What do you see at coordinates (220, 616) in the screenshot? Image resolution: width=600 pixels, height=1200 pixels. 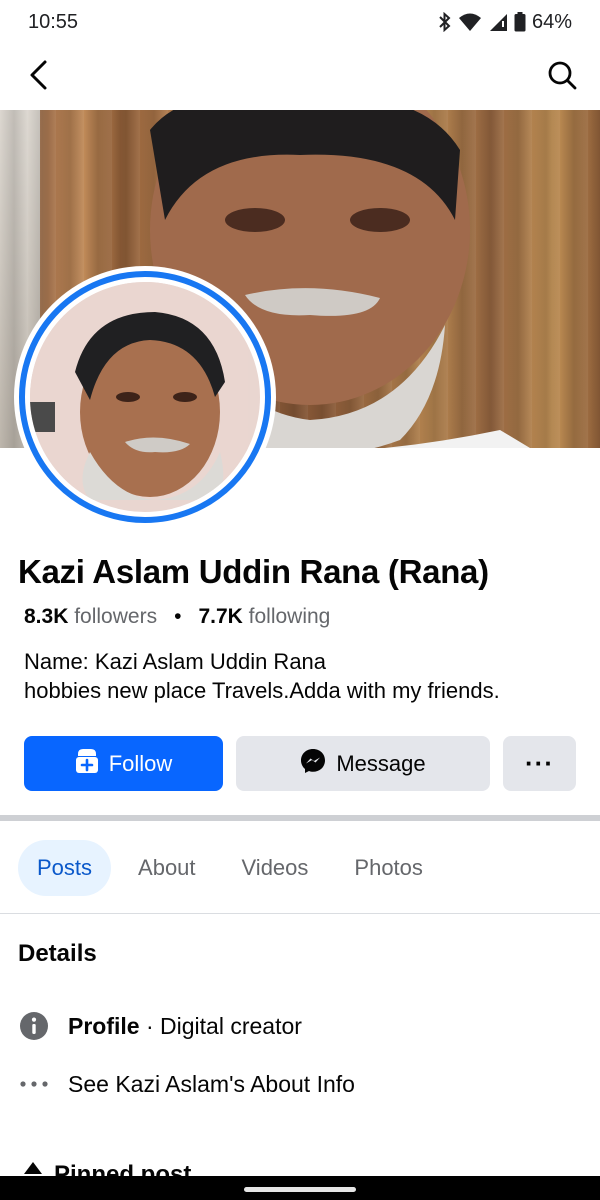 I see `following-count: 7.7K` at bounding box center [220, 616].